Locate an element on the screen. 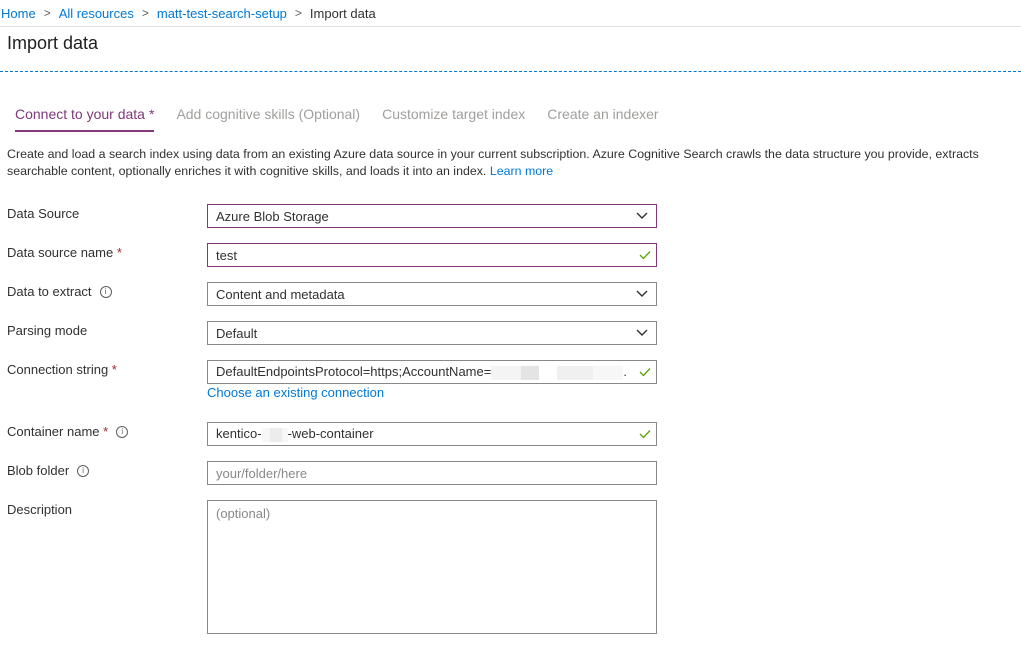 The height and width of the screenshot is (651, 1021). data-source-name-value: test is located at coordinates (226, 255).